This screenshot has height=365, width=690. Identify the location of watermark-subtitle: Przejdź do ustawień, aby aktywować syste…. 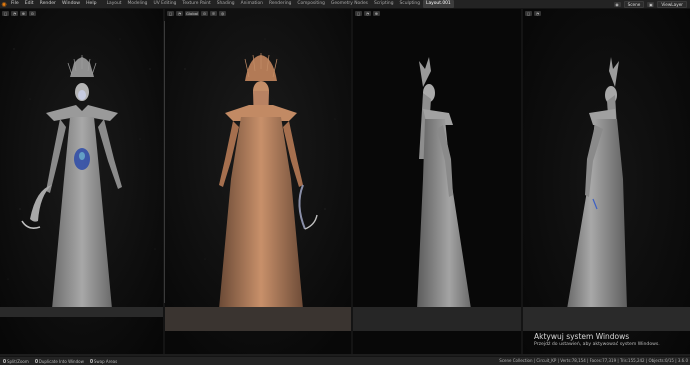
(597, 344).